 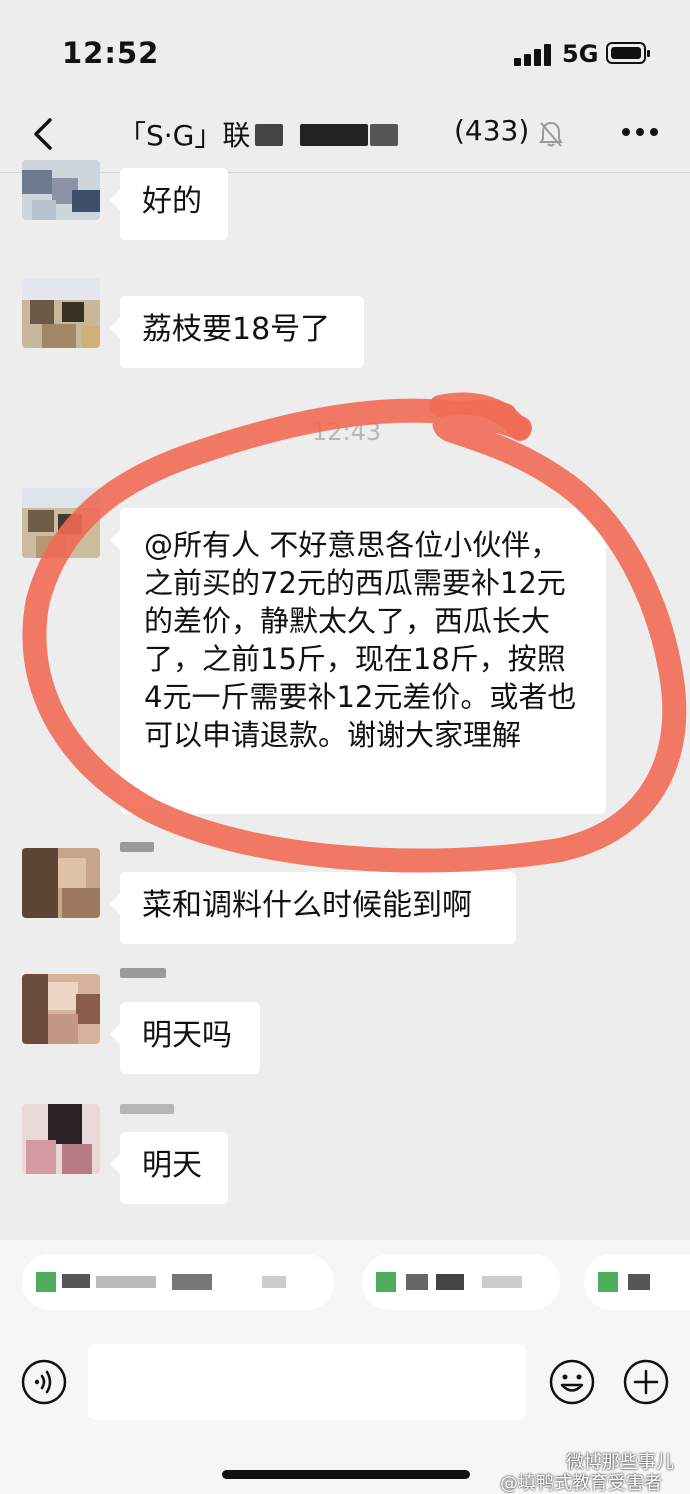 What do you see at coordinates (580, 54) in the screenshot?
I see `network-type: 5G` at bounding box center [580, 54].